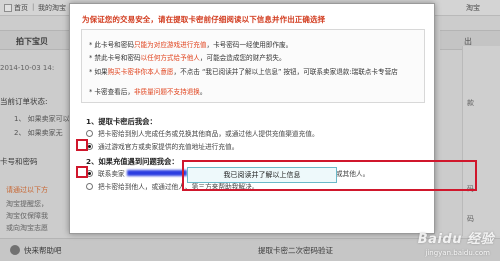 Image resolution: width=500 pixels, height=261 pixels. What do you see at coordinates (111, 174) in the screenshot?
I see `option-label-pre: 联系卖家` at bounding box center [111, 174].